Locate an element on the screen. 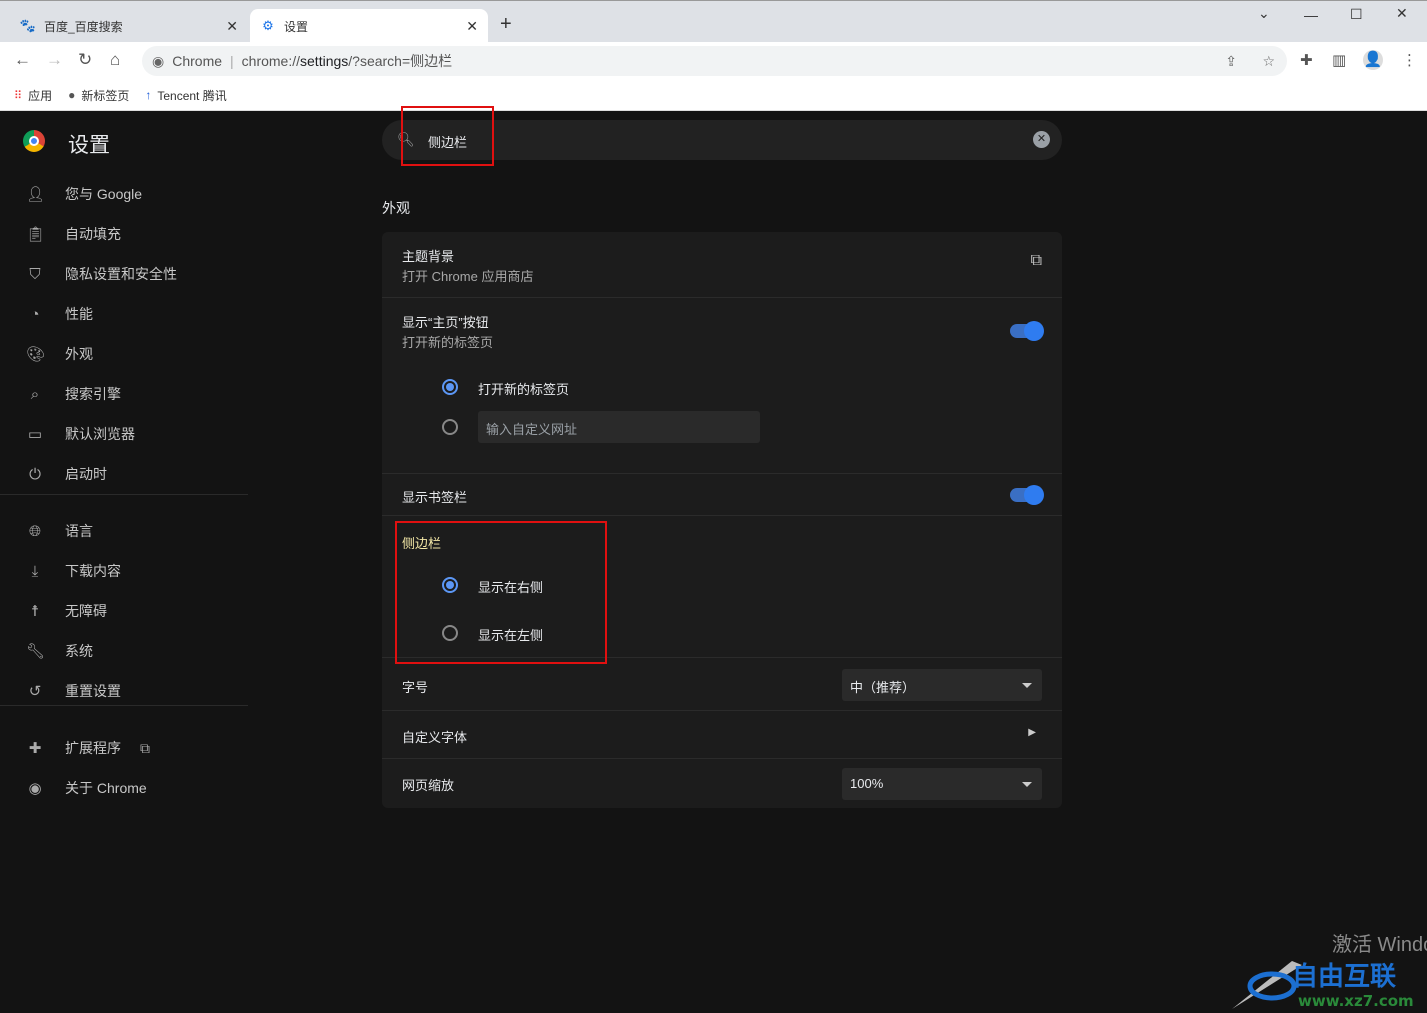  person-icon: 👤︎ is located at coordinates (36, 194).